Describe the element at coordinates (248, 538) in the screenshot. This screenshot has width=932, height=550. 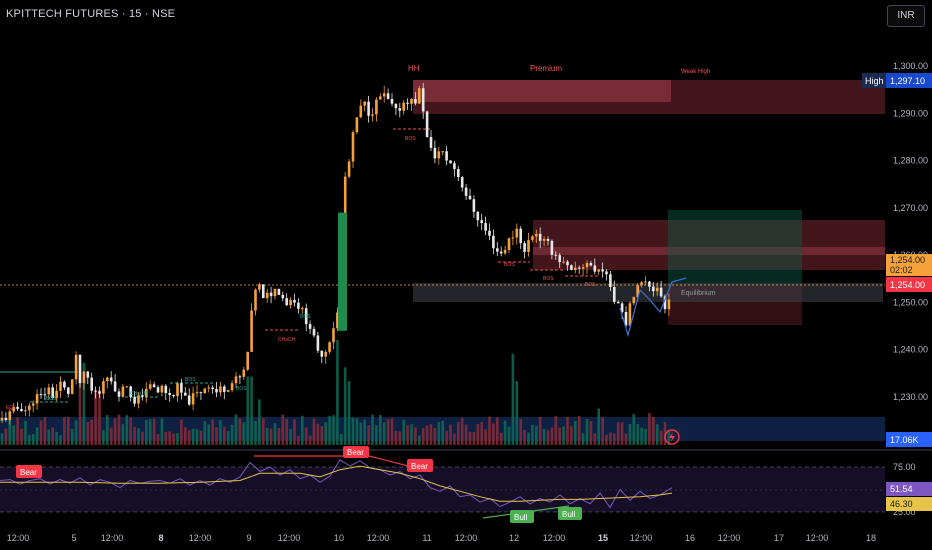
I see `time-tick-label: 9` at that location.